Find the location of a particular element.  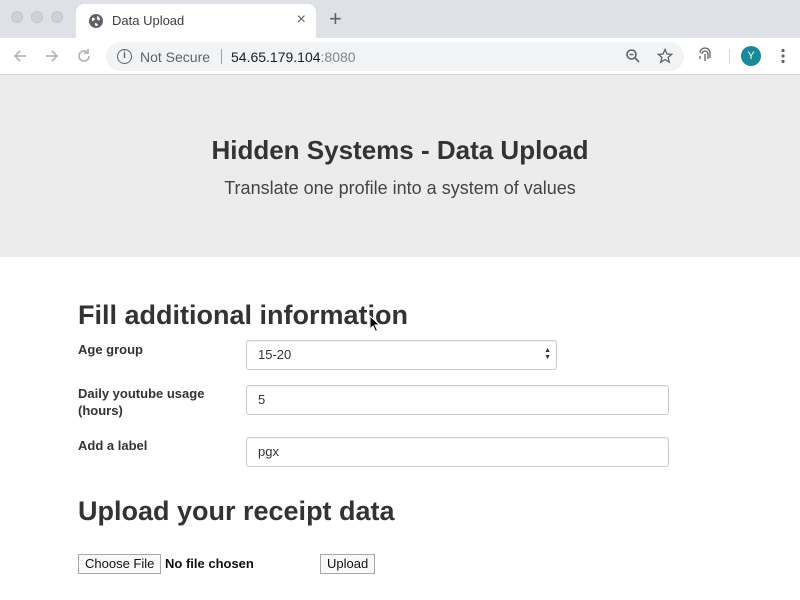

youtube-usage-input: 5 is located at coordinates (457, 400).